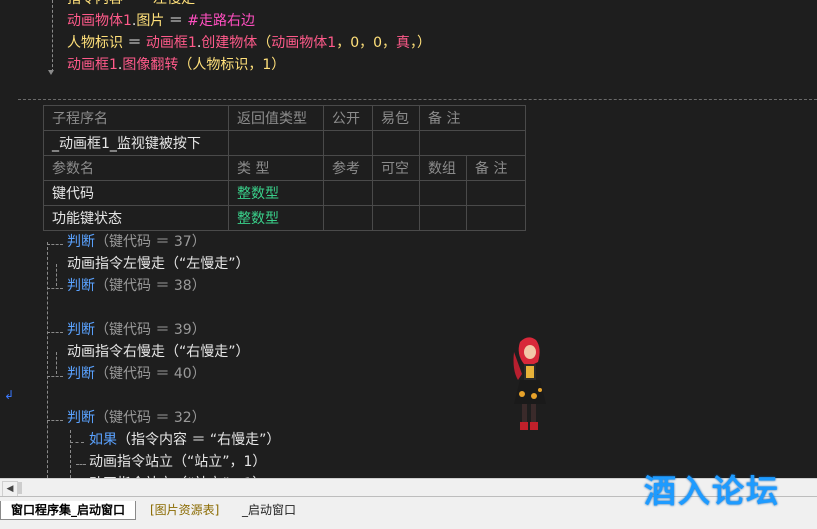 Image resolution: width=817 pixels, height=529 pixels. What do you see at coordinates (496, 168) in the screenshot?
I see `param-col-header: 备 注` at bounding box center [496, 168].